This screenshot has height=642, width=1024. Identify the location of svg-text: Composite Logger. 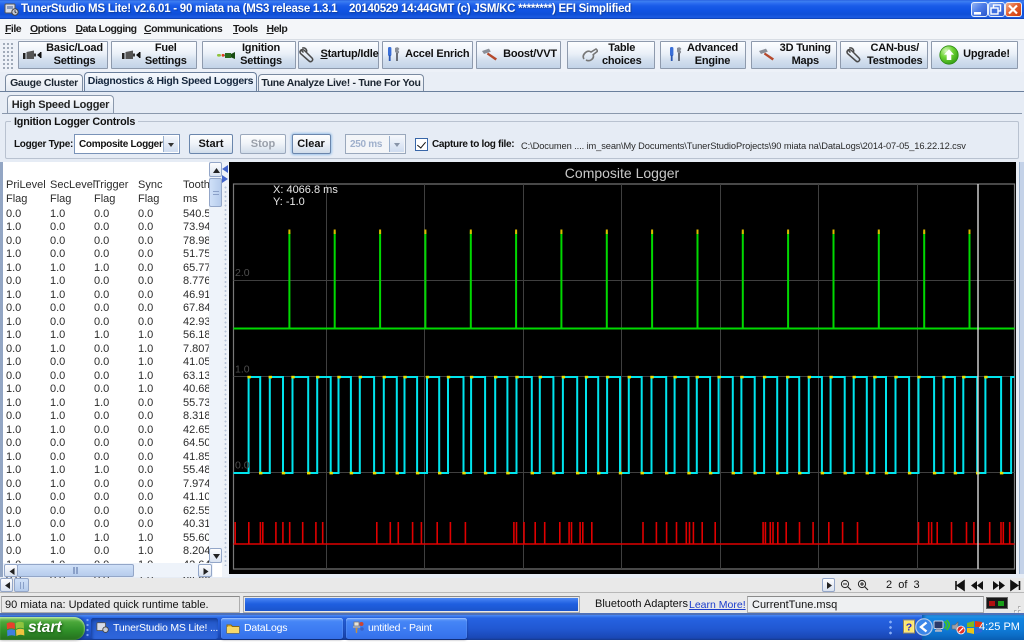
(622, 173).